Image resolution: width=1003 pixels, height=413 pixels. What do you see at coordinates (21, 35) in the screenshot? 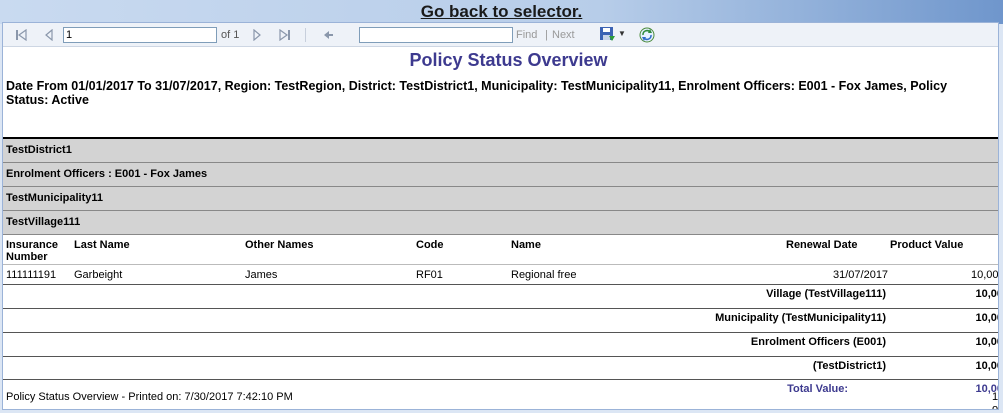
I see `first-page-icon` at bounding box center [21, 35].